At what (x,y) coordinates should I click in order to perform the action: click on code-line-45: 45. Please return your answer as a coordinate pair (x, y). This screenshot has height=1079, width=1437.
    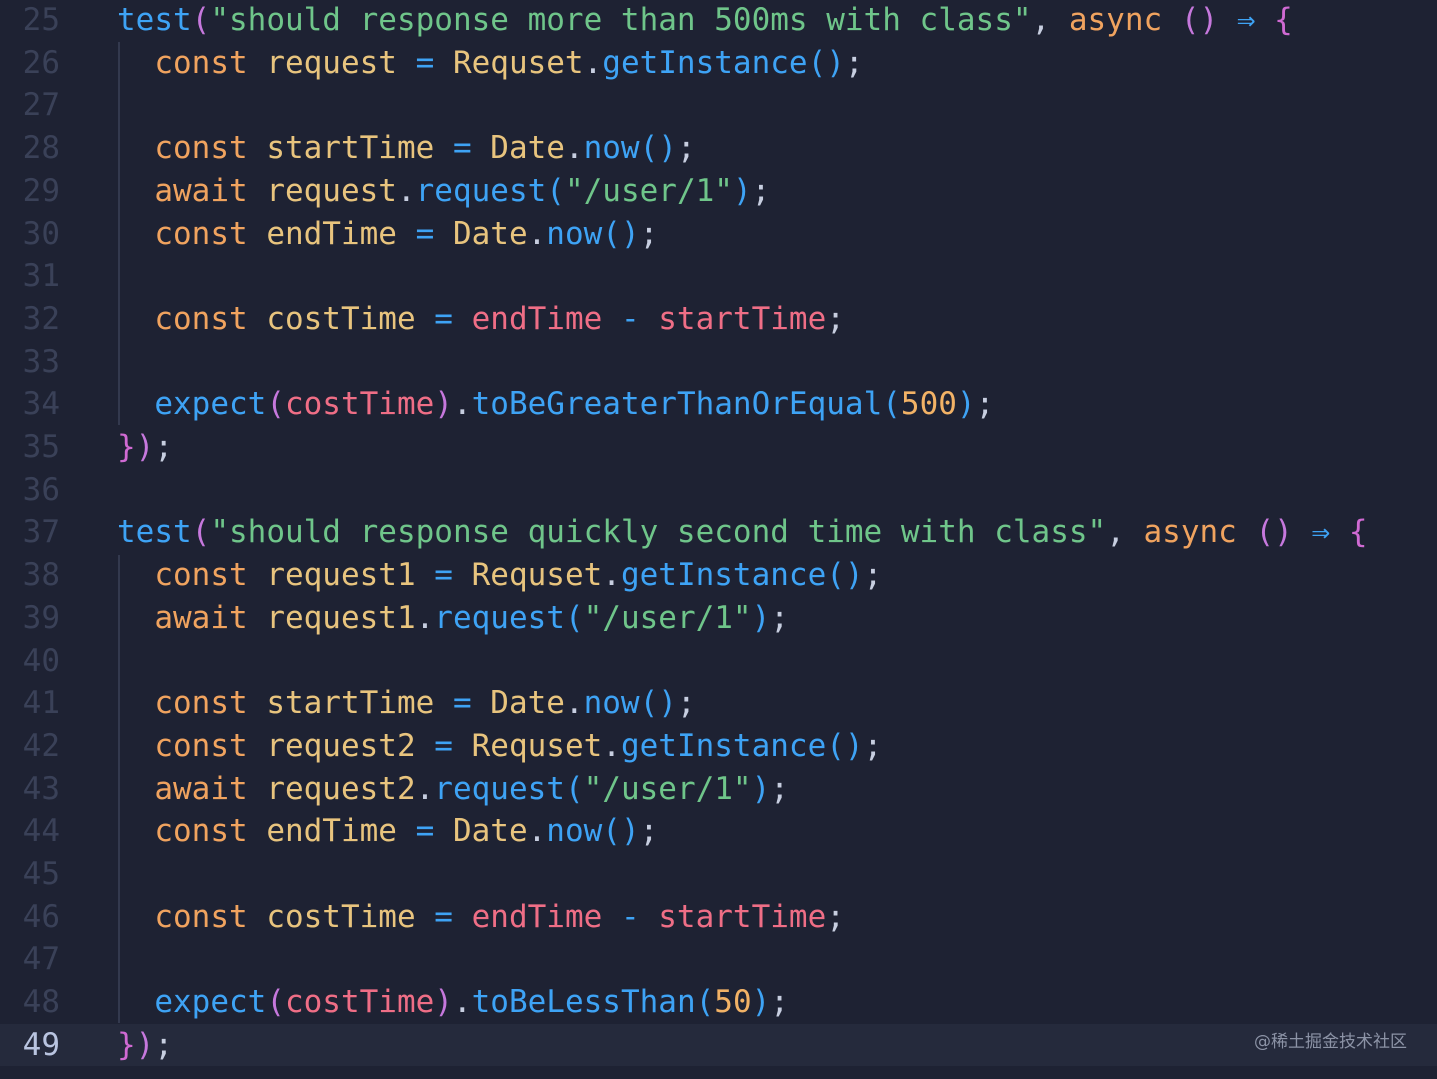
    Looking at the image, I should click on (718, 874).